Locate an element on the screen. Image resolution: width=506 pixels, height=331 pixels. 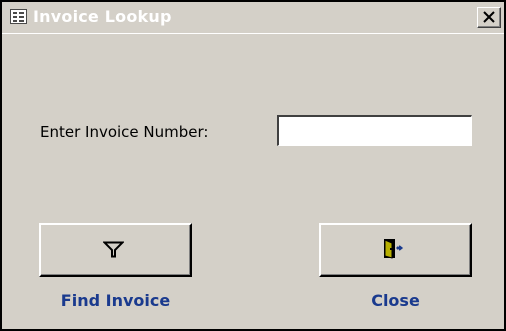
find-invoice-button is located at coordinates (115, 250).